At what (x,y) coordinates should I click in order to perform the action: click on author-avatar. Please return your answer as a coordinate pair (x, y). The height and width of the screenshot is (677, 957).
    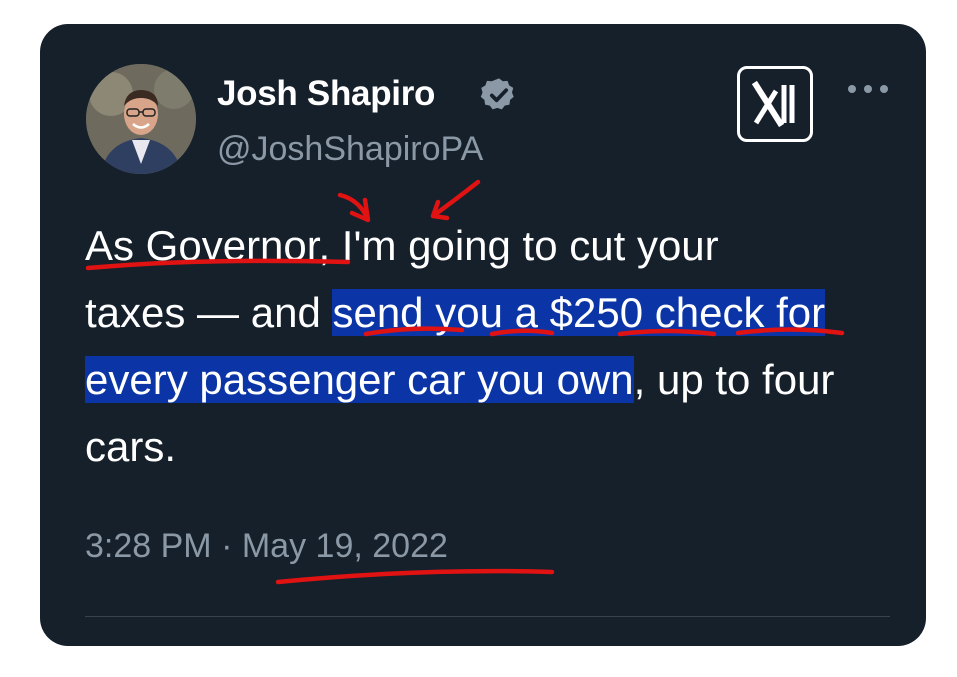
    Looking at the image, I should click on (141, 119).